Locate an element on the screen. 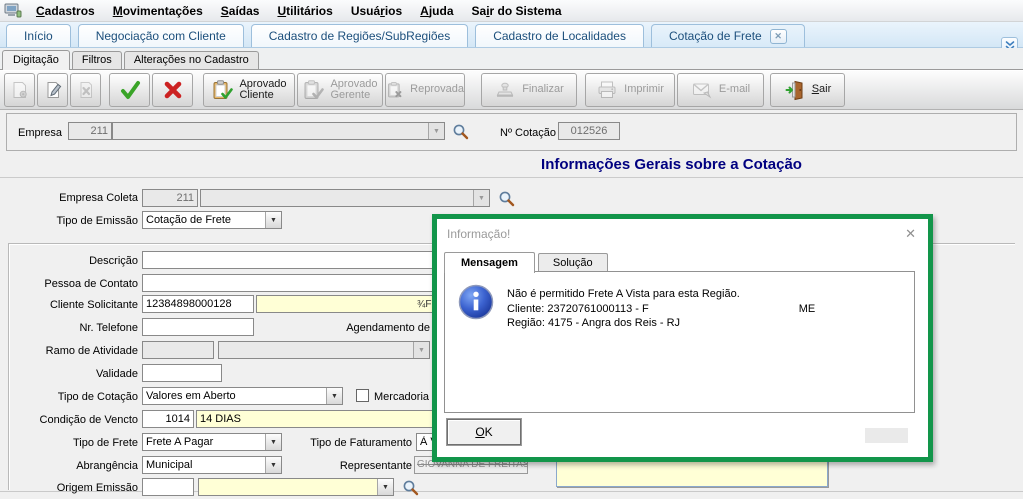  new-record-icon is located at coordinates (20, 90).